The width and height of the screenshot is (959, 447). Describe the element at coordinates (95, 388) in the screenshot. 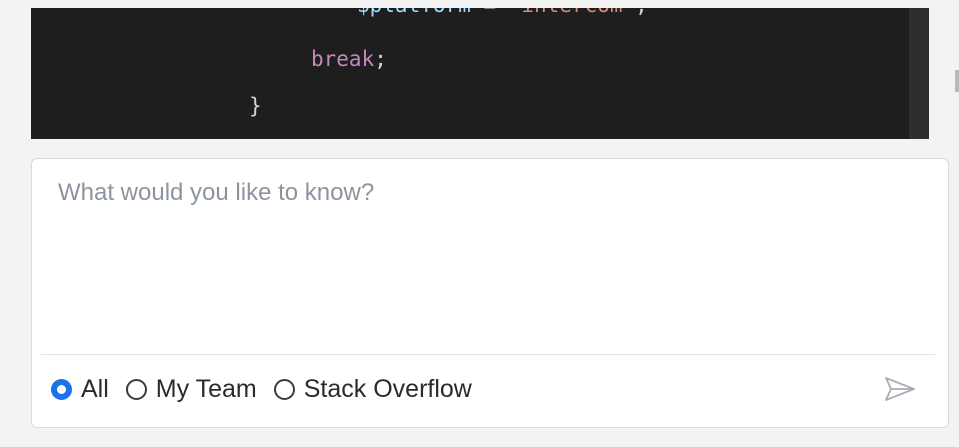

I see `scope-option-label: All` at that location.